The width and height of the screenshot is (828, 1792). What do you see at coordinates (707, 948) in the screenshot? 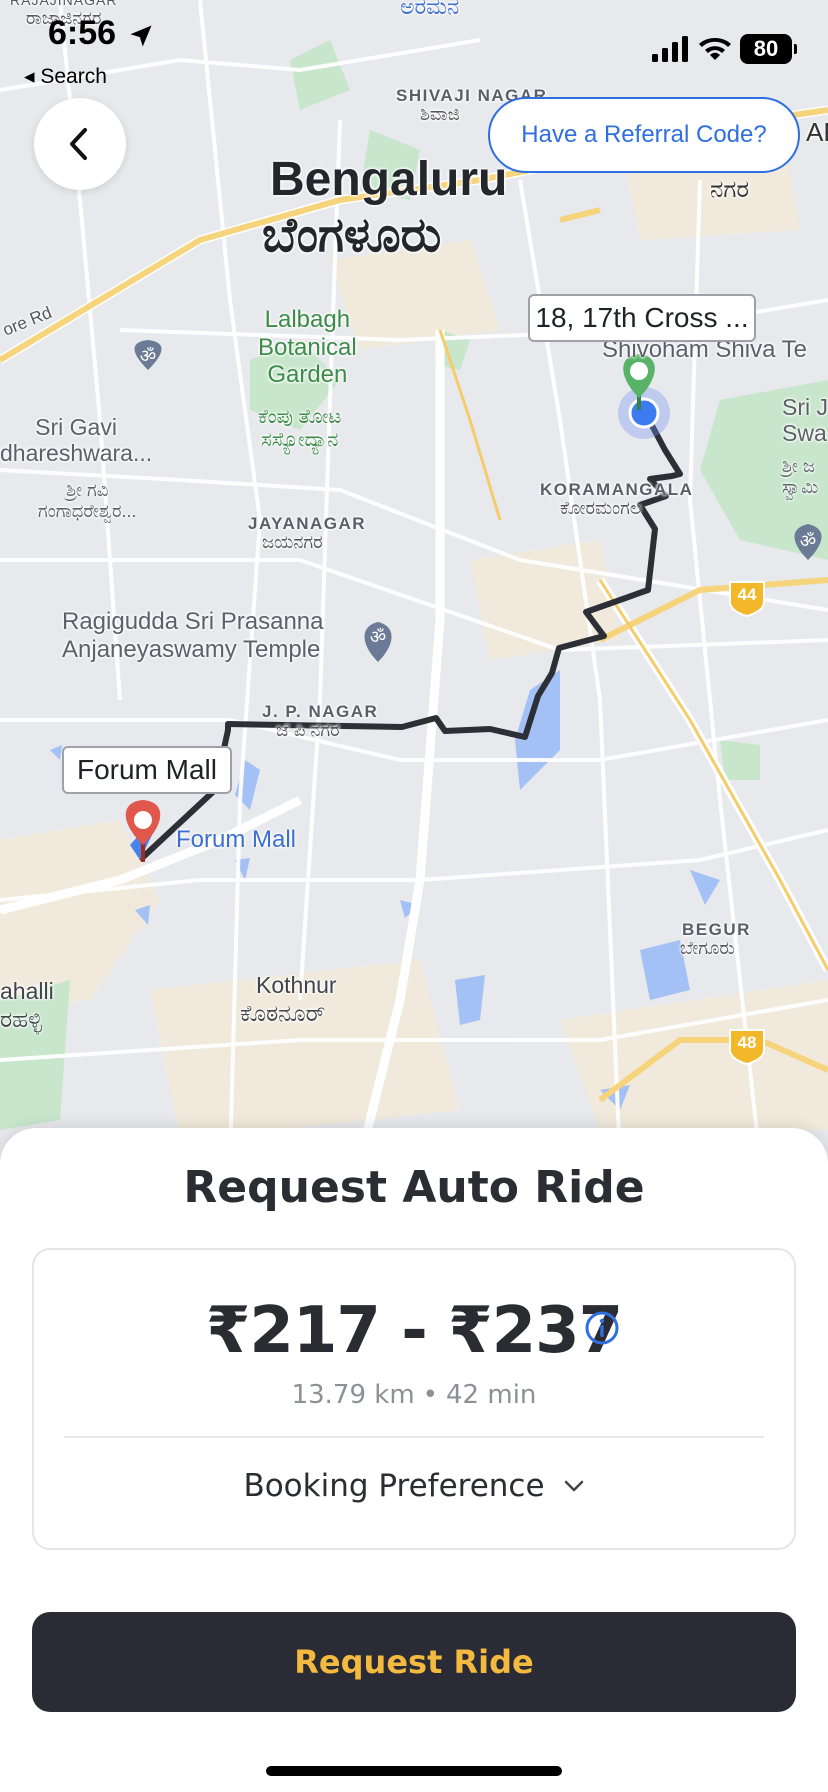
I see `map-label-begur-kn: ಬೇಗೂರು` at bounding box center [707, 948].